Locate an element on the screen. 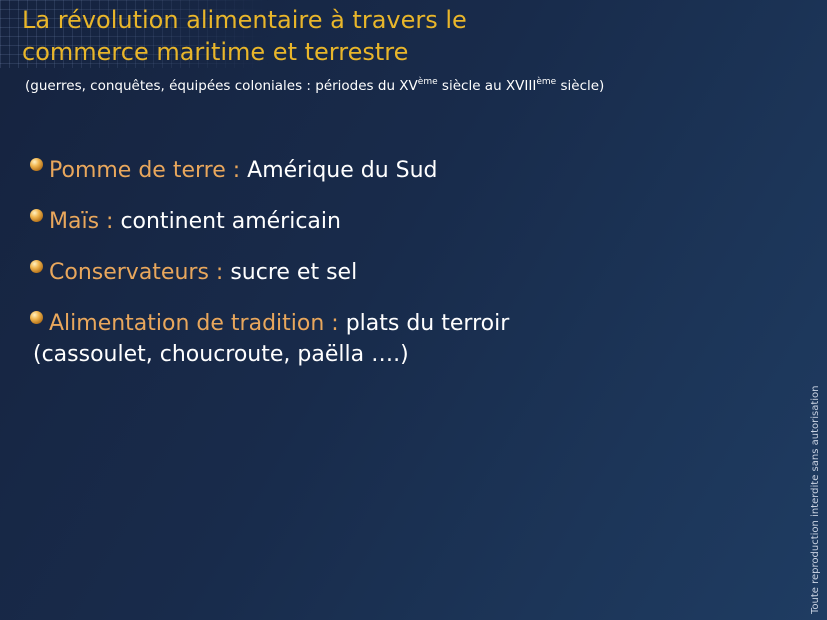  list-item-pomme-de-terre: Pomme de terre : Amérique du Sud is located at coordinates (410, 170).